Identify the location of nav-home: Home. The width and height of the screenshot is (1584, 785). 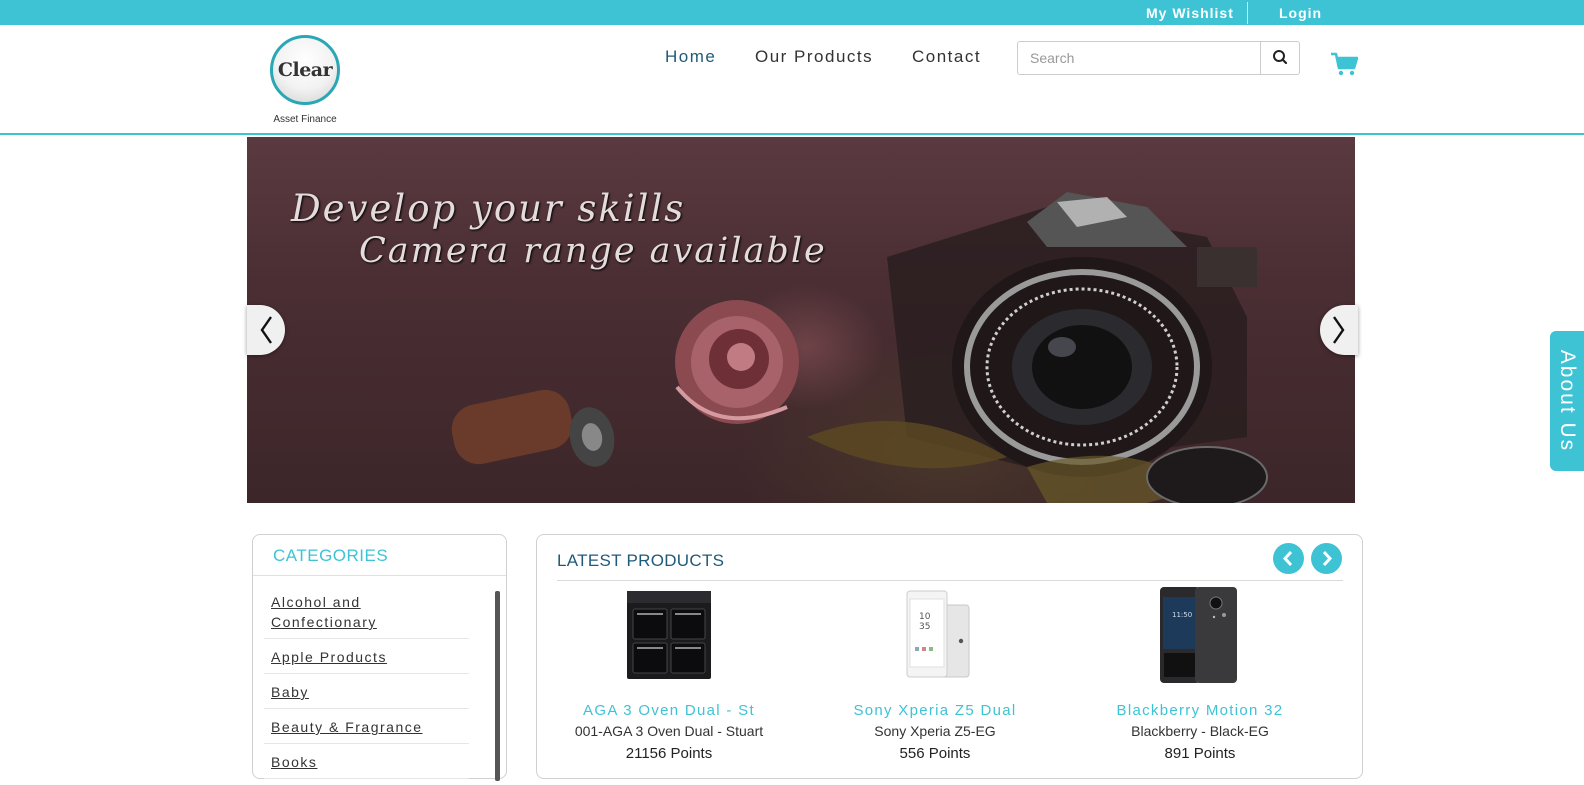
(690, 57).